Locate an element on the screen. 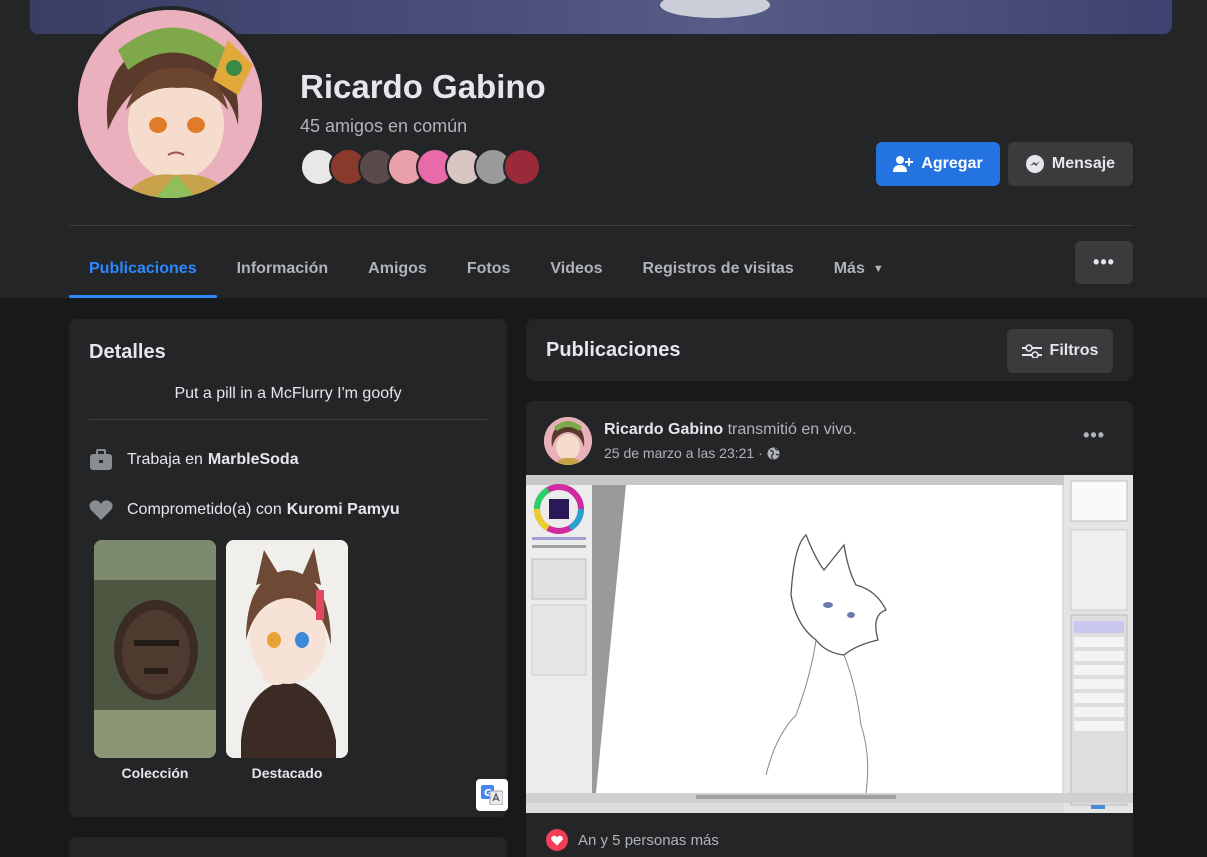  tab-fotos: Fotos is located at coordinates (489, 269).